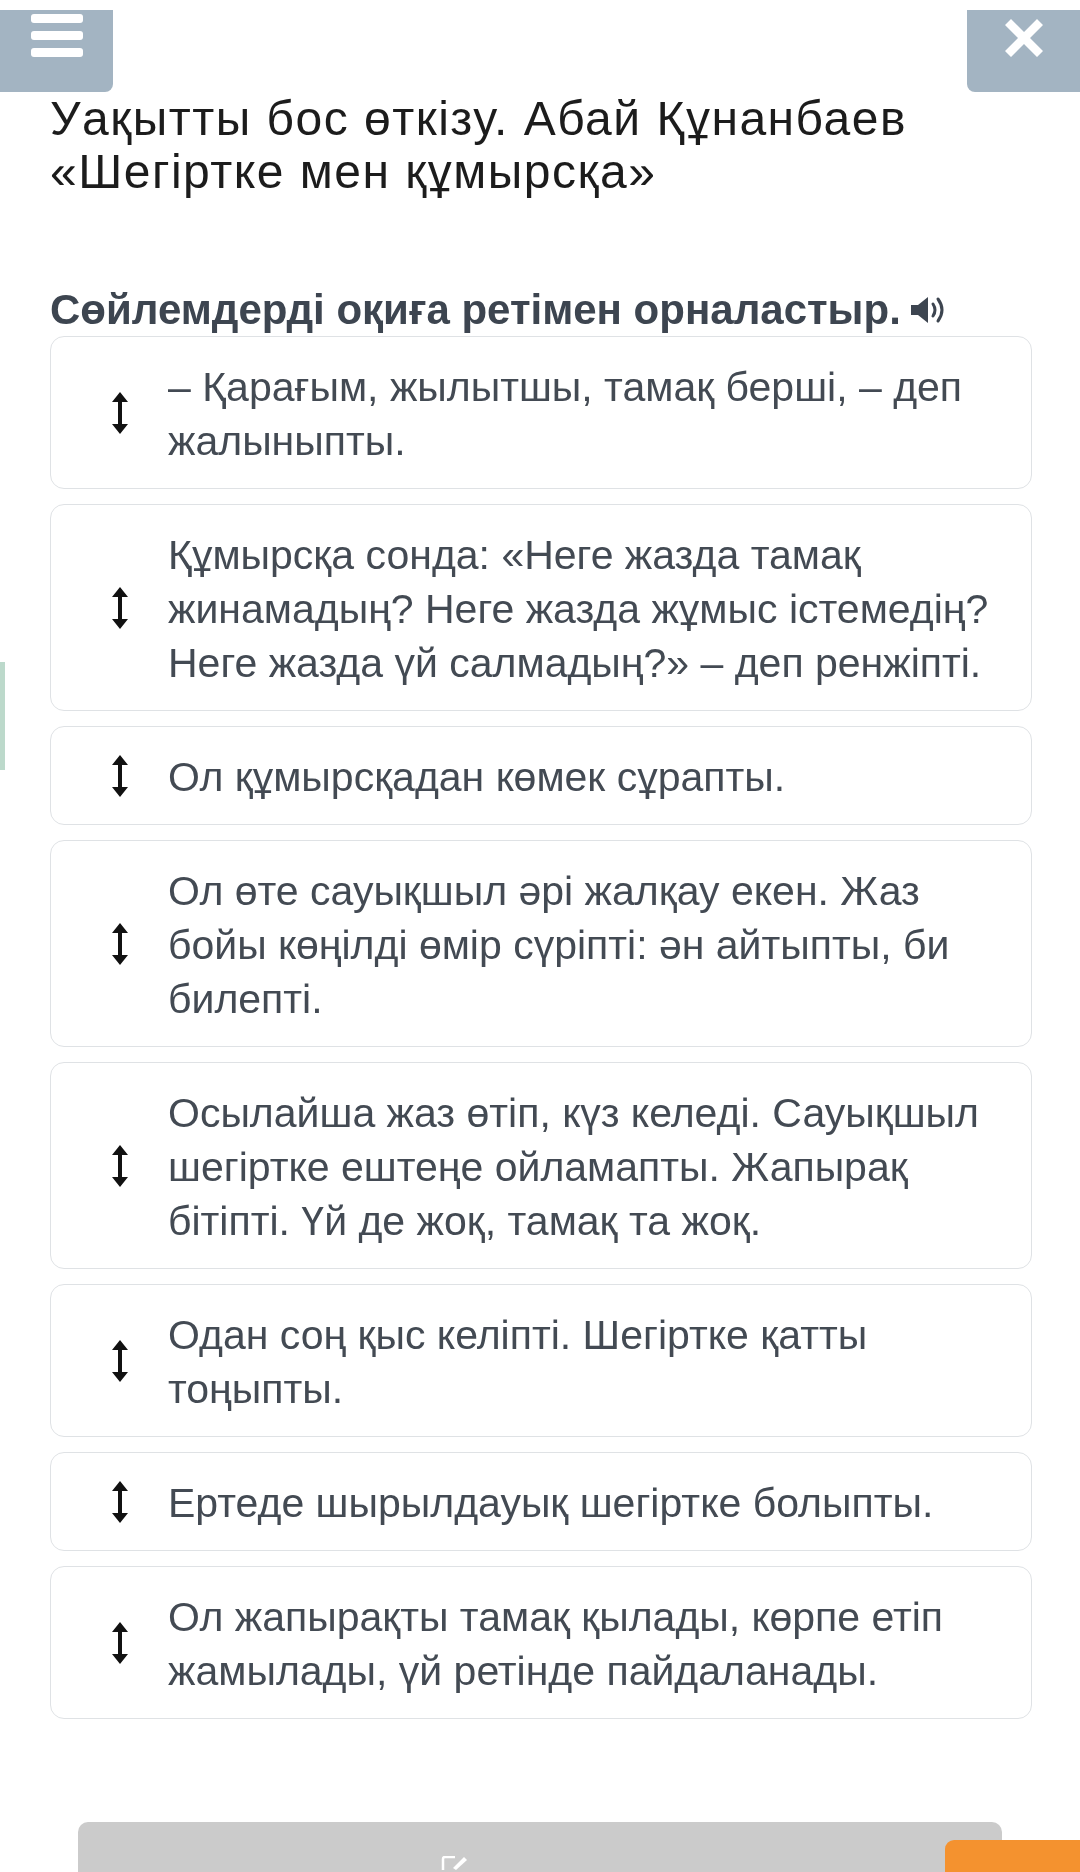  I want to click on sentence-card: – Қарағым, жылытшы, тамақ берші, – деп жалыныпты., so click(541, 412).